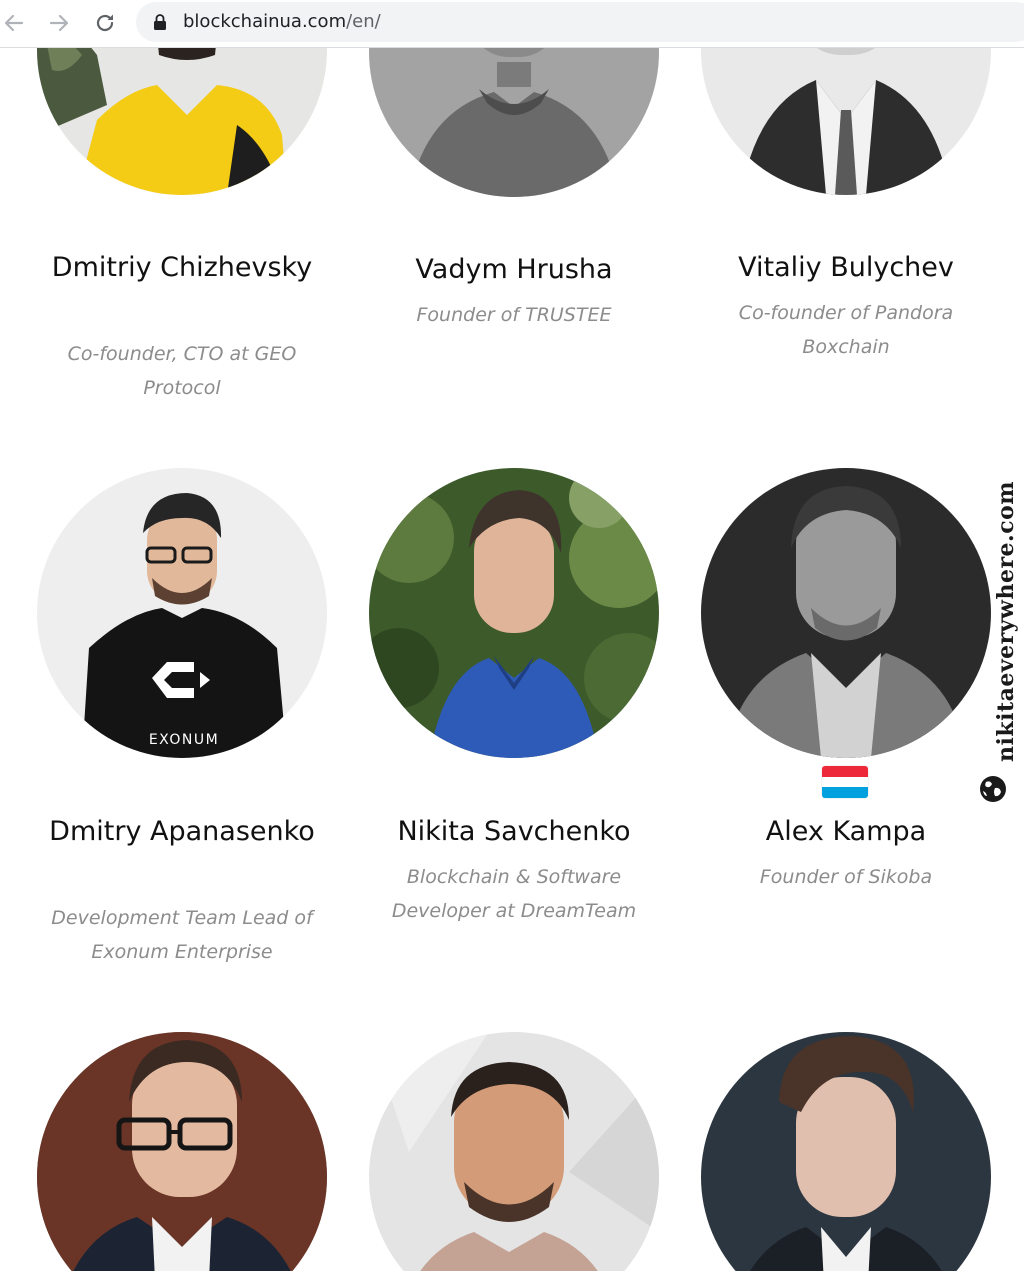  What do you see at coordinates (184, 740) in the screenshot?
I see `shirt-logo-text: EXONUM` at bounding box center [184, 740].